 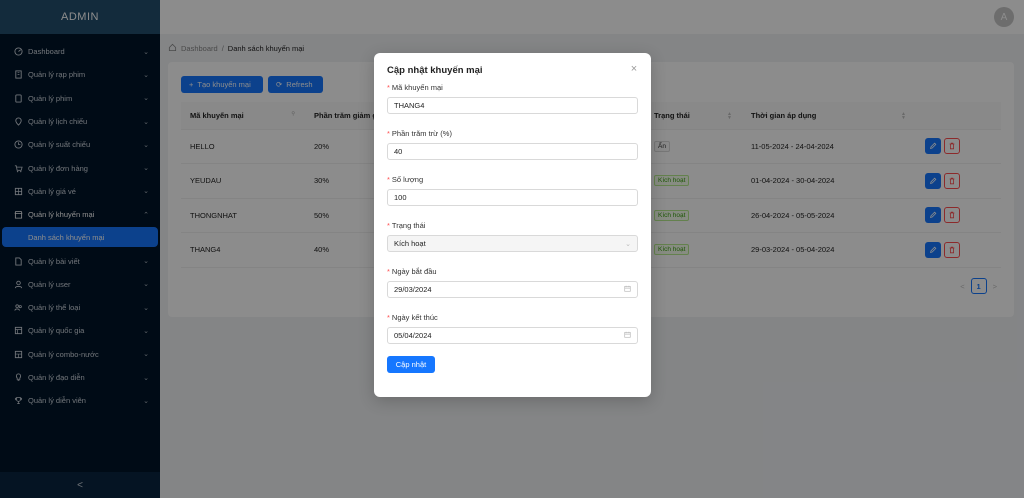 What do you see at coordinates (412, 271) in the screenshot?
I see `field-label-start-date: * Ngày bắt đầu` at bounding box center [412, 271].